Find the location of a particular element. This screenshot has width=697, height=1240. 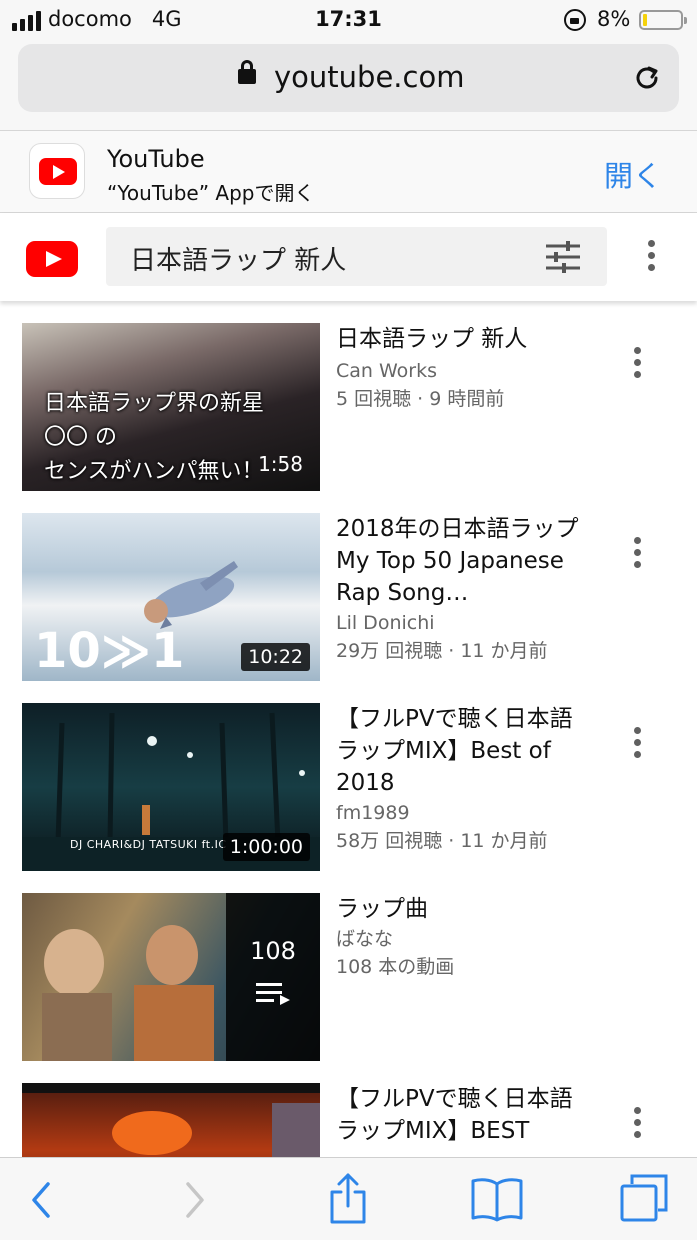

filter-icon is located at coordinates (563, 257).